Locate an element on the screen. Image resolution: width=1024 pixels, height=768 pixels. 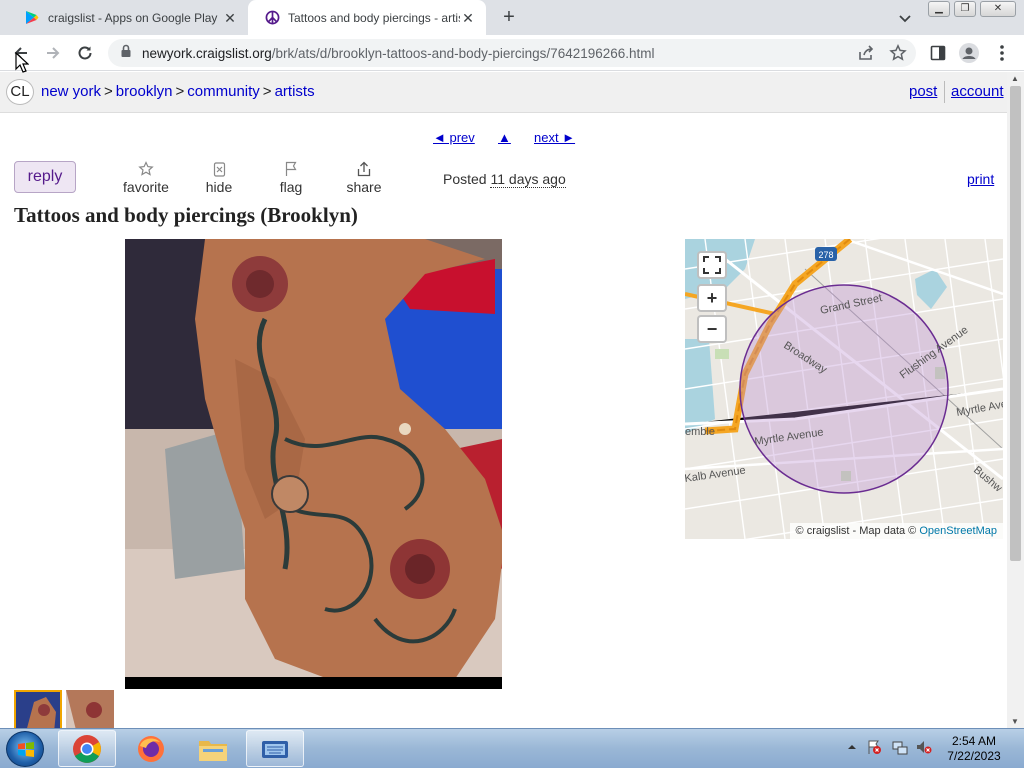
share-label: share is located at coordinates (364, 187).